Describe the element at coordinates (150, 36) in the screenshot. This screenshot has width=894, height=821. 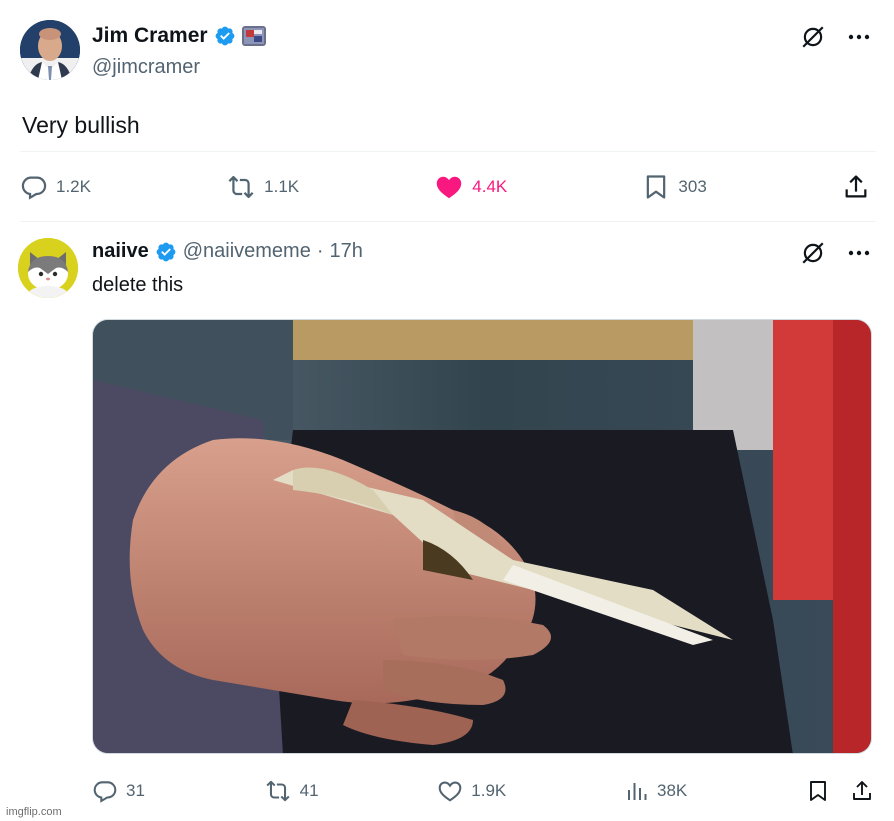
I see `author-display-name: Jim Cramer` at that location.